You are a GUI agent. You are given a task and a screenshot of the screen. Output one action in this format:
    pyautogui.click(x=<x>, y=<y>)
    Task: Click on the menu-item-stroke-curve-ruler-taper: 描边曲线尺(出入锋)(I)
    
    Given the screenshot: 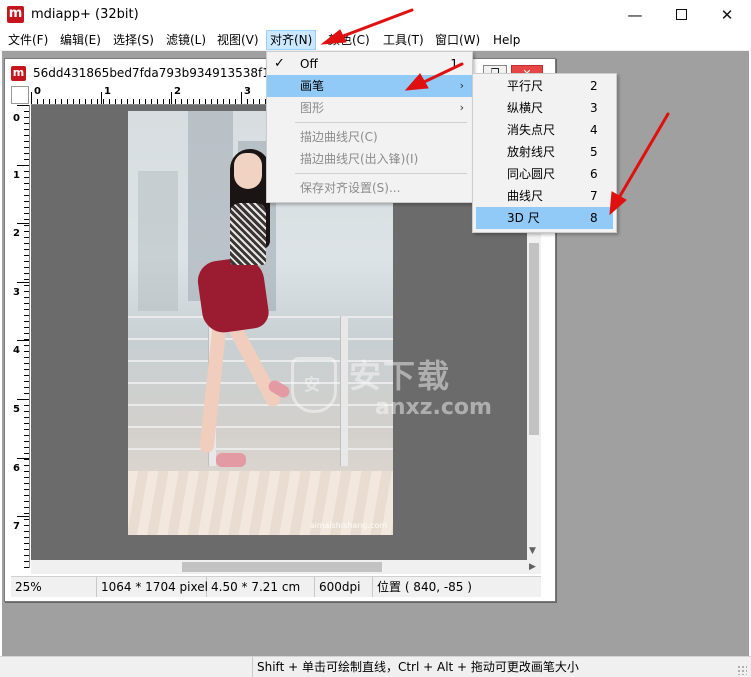 What is the action you would take?
    pyautogui.click(x=369, y=159)
    